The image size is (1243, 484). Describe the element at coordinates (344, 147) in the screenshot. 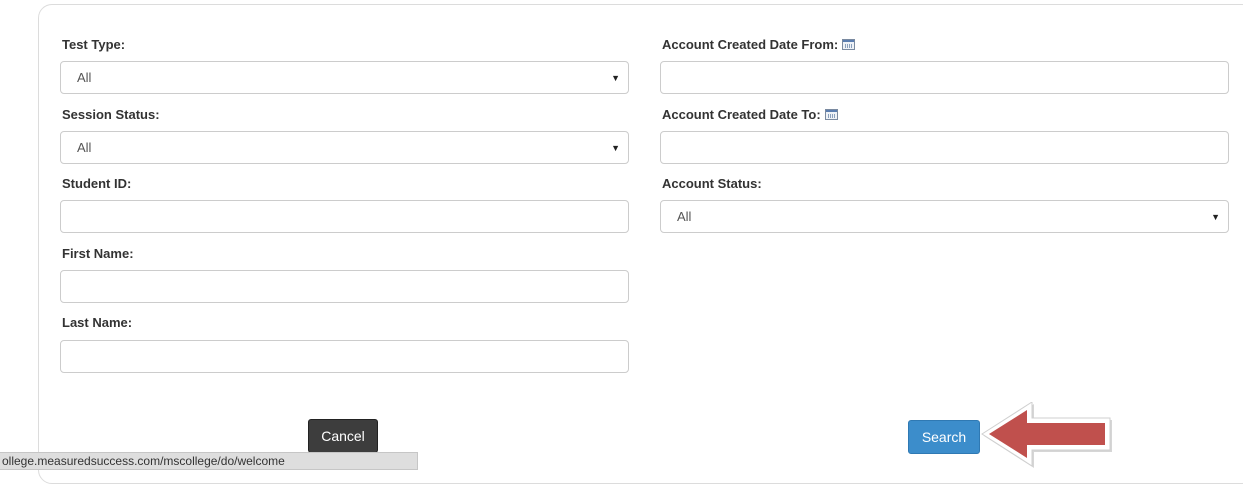

I see `session-status-select: All ▼` at that location.